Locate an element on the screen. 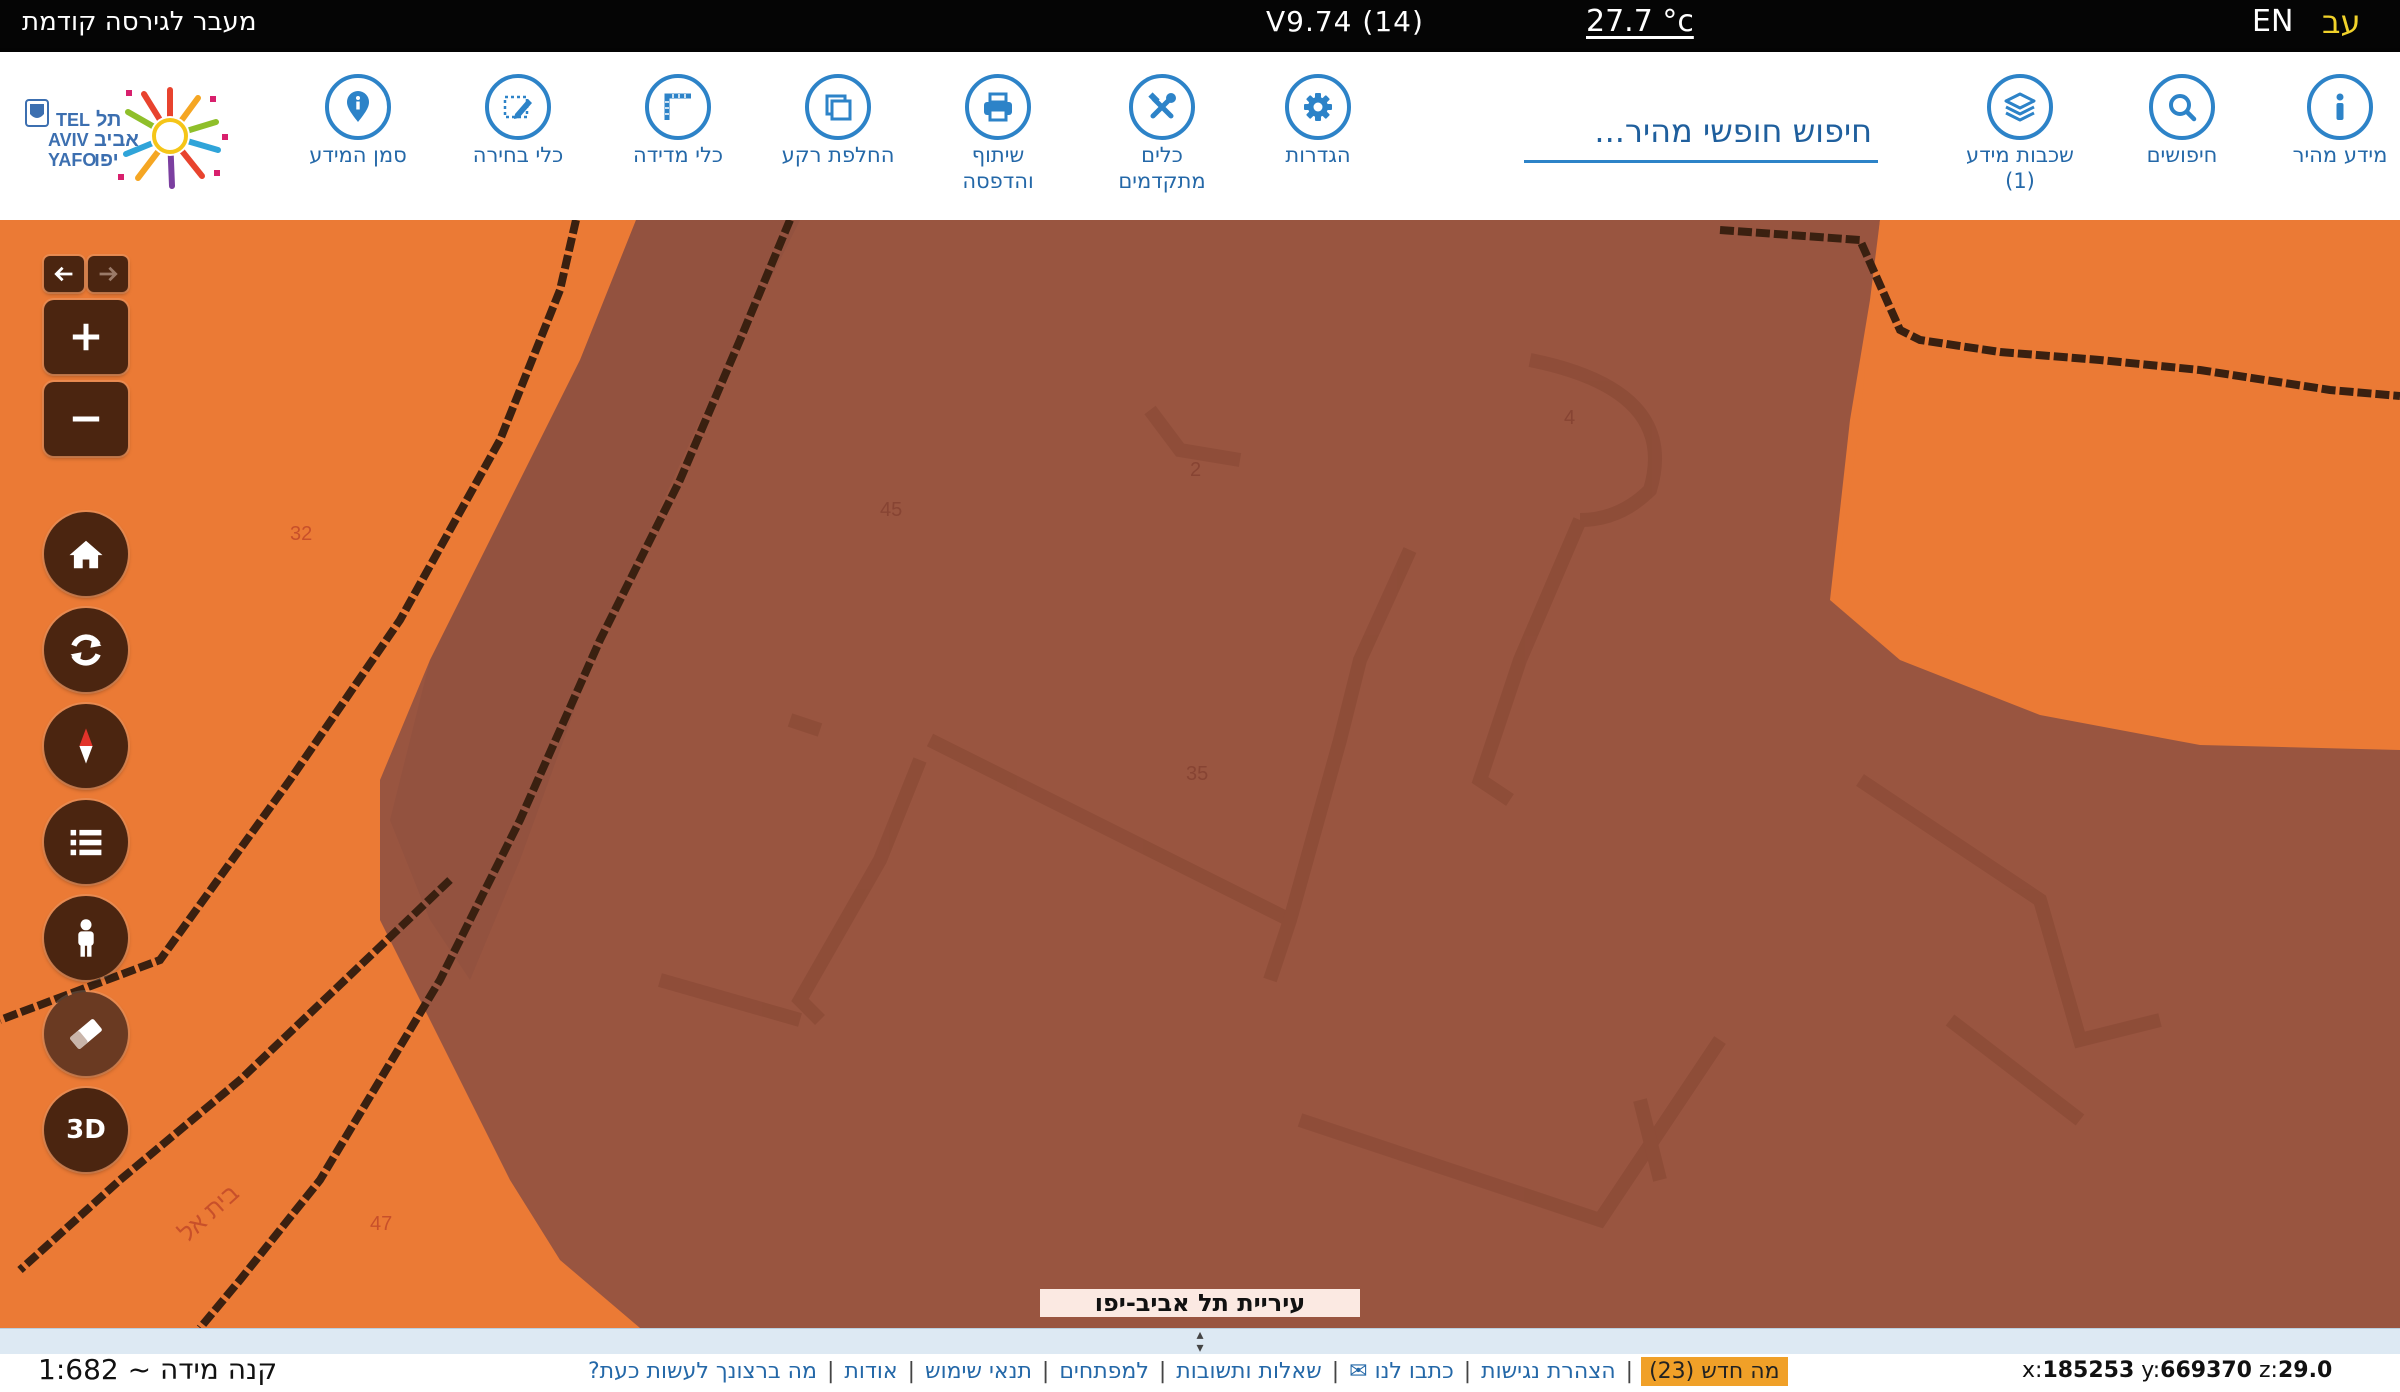 The width and height of the screenshot is (2400, 1392). info-layers-button: שכבות מידע (1) is located at coordinates (2020, 134).